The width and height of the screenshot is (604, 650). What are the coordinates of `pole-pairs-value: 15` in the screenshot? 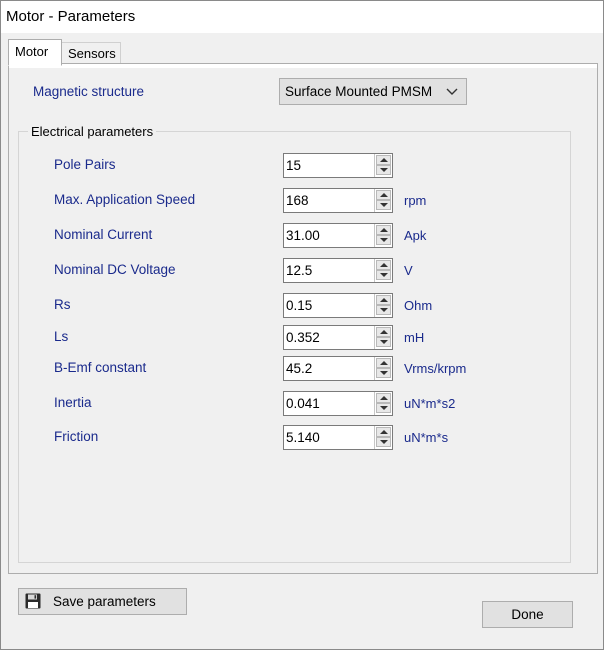 It's located at (294, 165).